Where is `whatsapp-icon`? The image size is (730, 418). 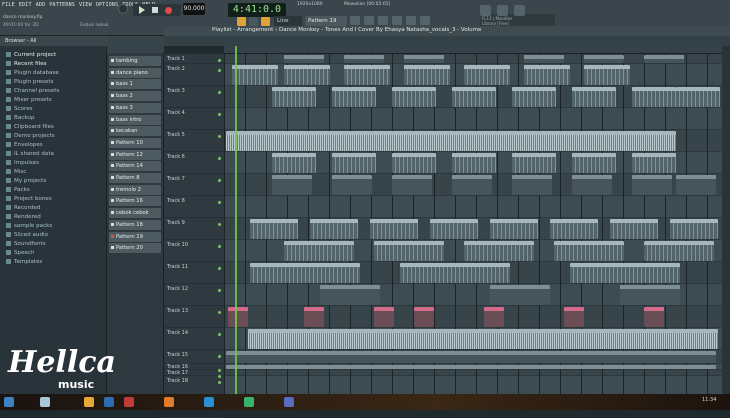 whatsapp-icon is located at coordinates (249, 402).